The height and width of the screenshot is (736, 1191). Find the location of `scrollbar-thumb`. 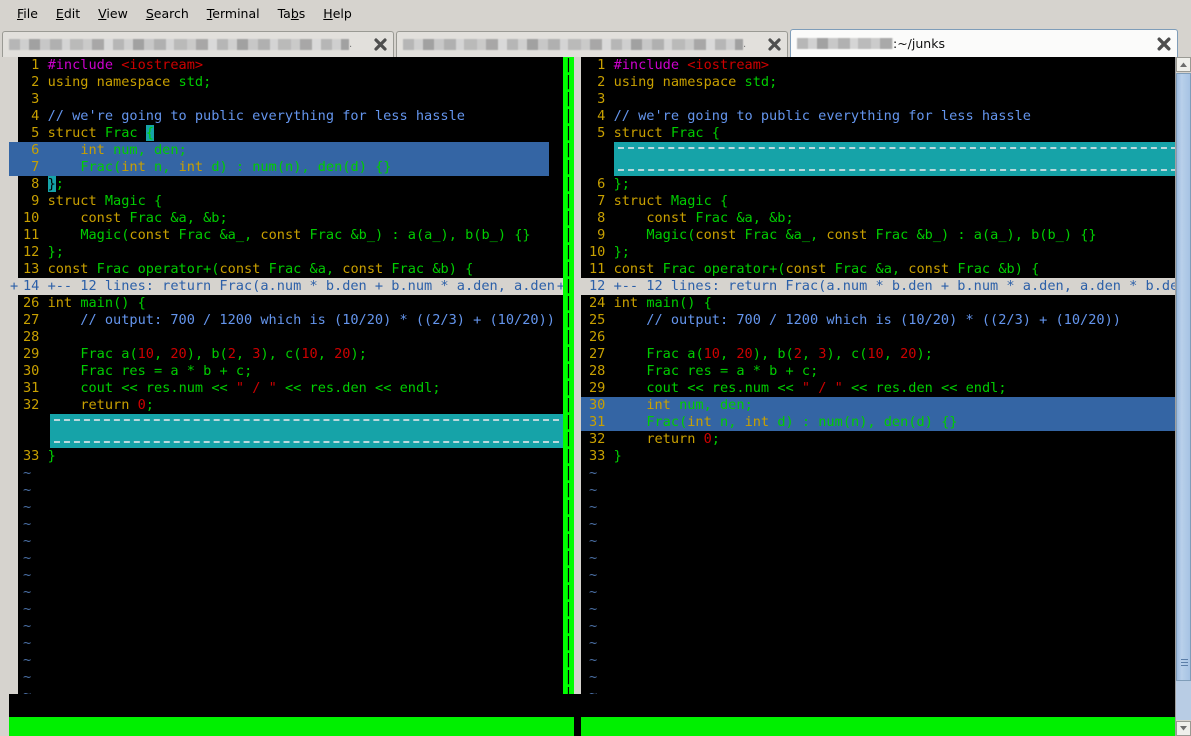

scrollbar-thumb is located at coordinates (1183, 377).